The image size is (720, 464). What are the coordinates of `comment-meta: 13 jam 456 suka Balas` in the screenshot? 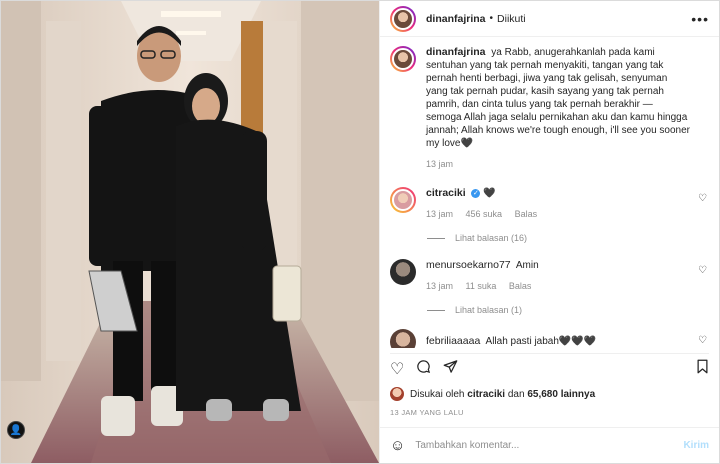 It's located at (558, 214).